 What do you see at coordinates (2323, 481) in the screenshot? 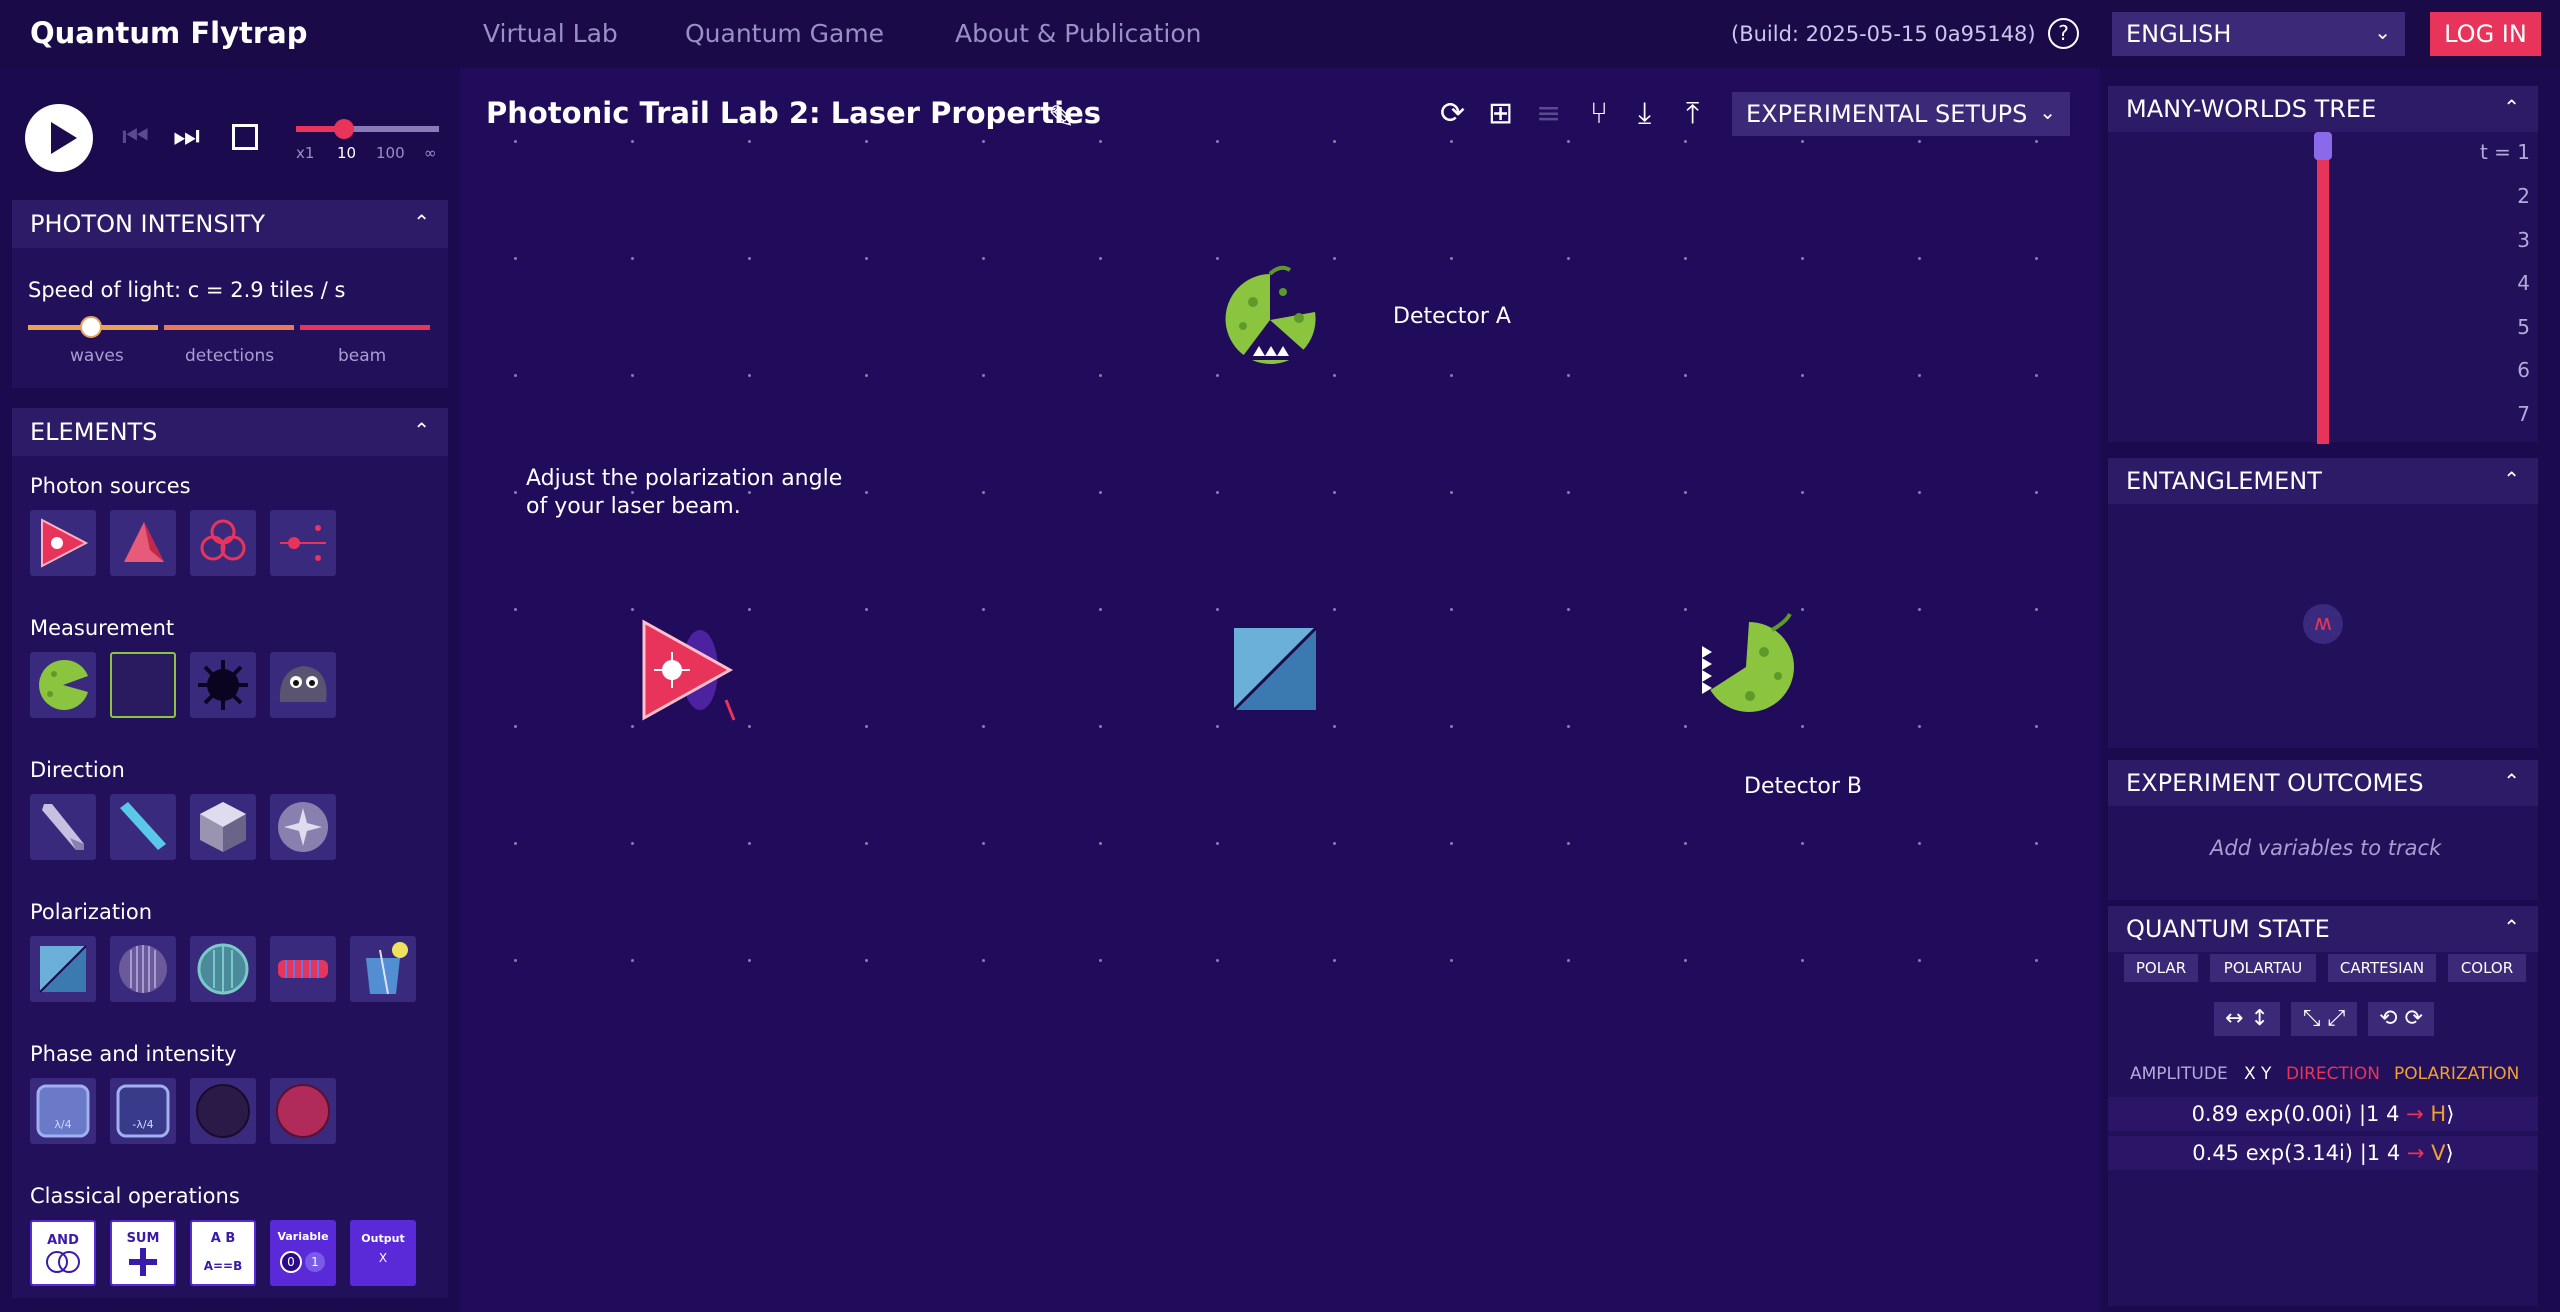
I see `panel-header: ENTANGLEMENT ⌃` at bounding box center [2323, 481].